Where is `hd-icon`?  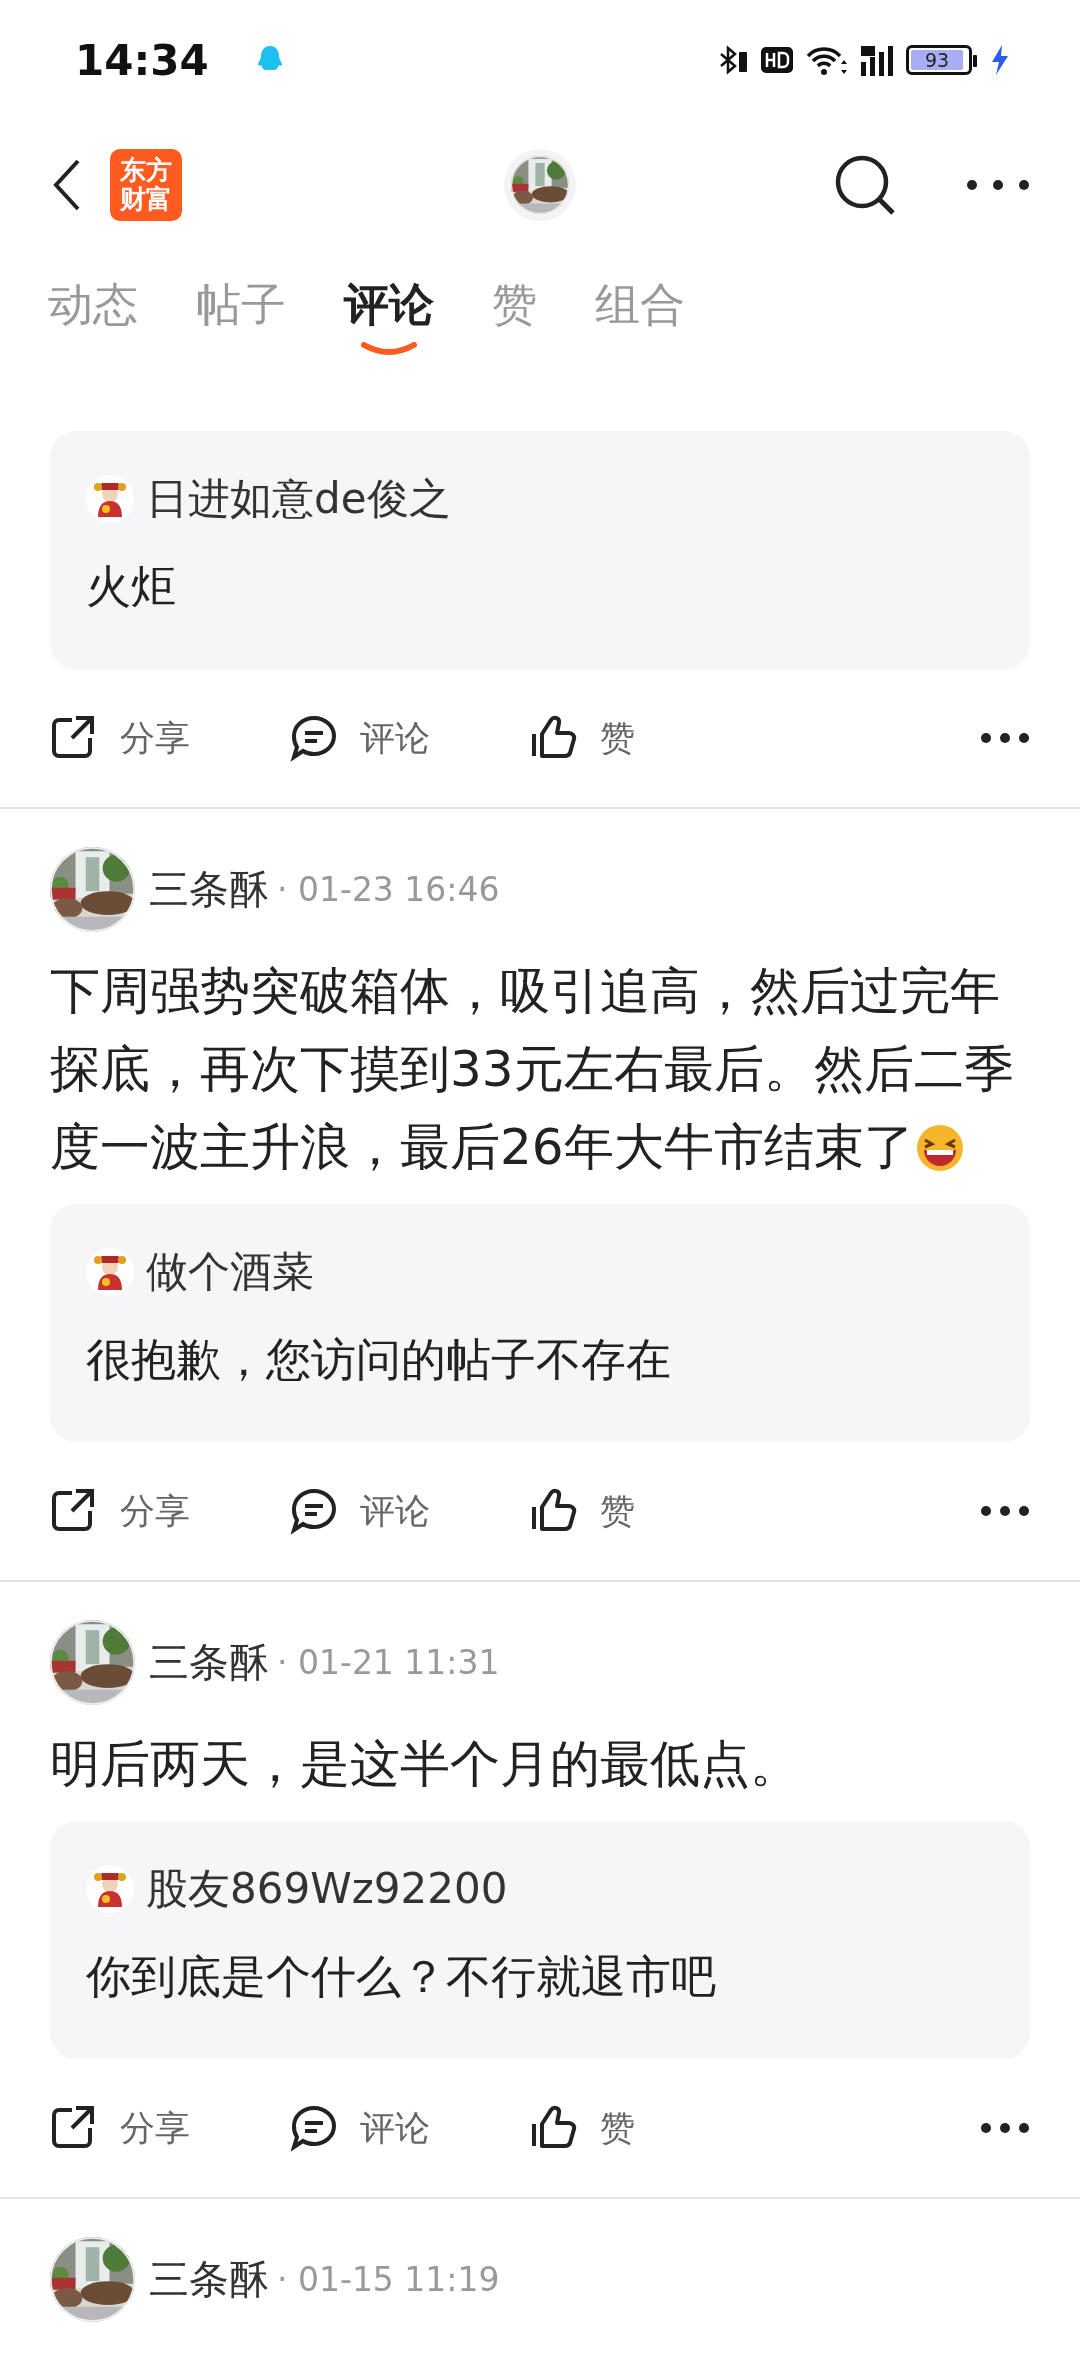
hd-icon is located at coordinates (777, 60).